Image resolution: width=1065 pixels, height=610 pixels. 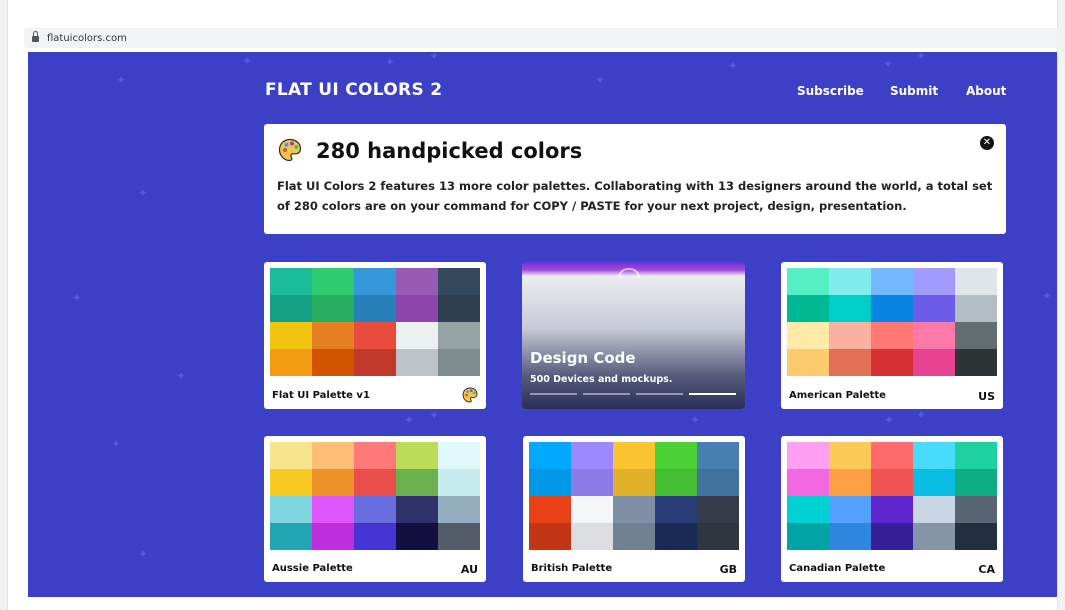 What do you see at coordinates (914, 91) in the screenshot?
I see `nav-submit: Submit` at bounding box center [914, 91].